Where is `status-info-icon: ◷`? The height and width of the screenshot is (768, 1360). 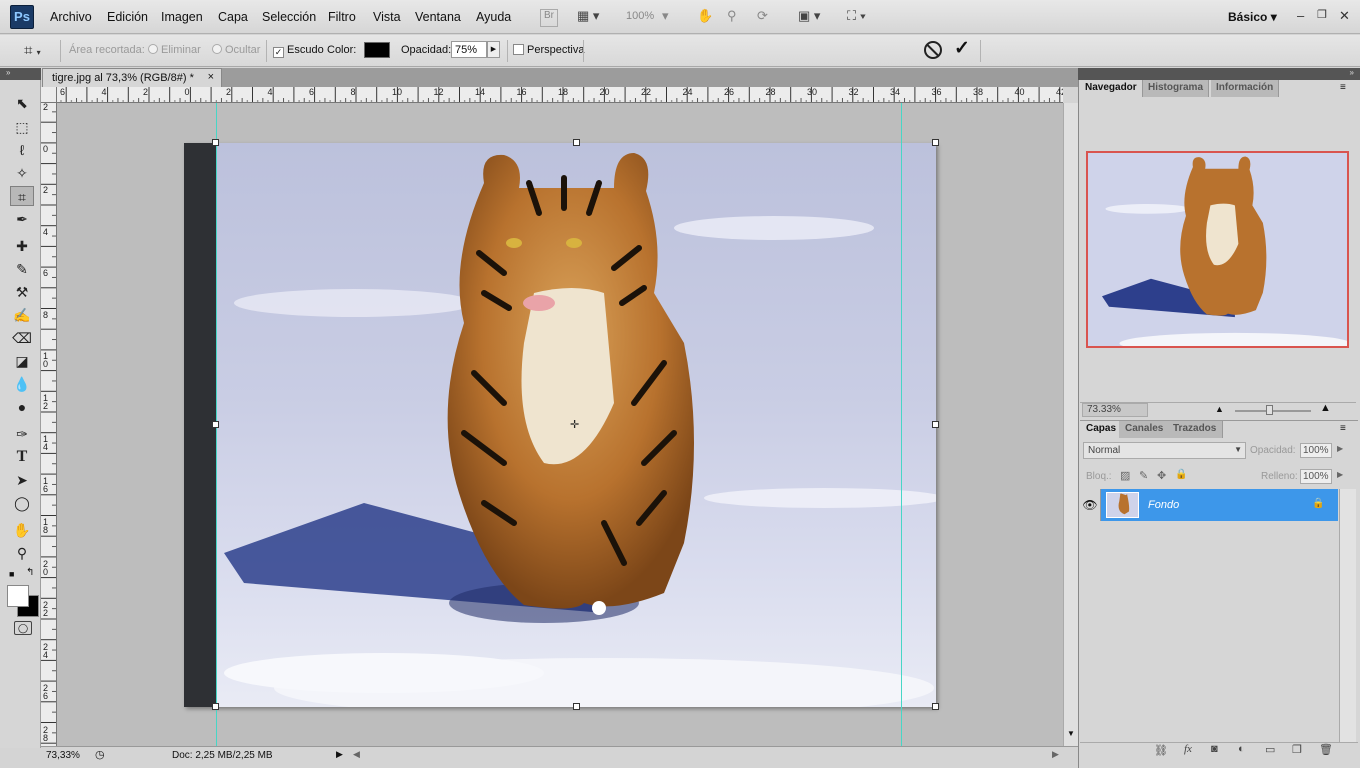
status-info-icon: ◷ is located at coordinates (100, 754).